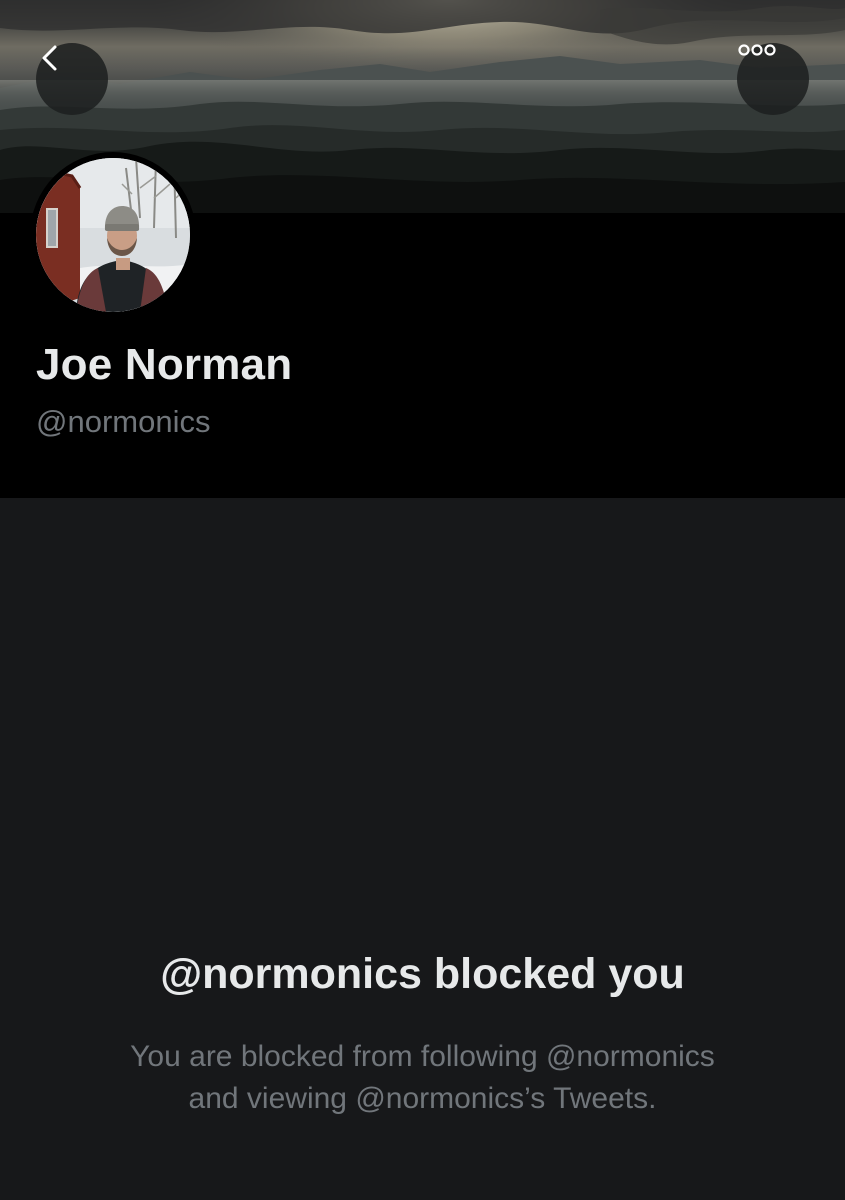 This screenshot has height=1200, width=845. What do you see at coordinates (123, 421) in the screenshot?
I see `username-handle: @normonics` at bounding box center [123, 421].